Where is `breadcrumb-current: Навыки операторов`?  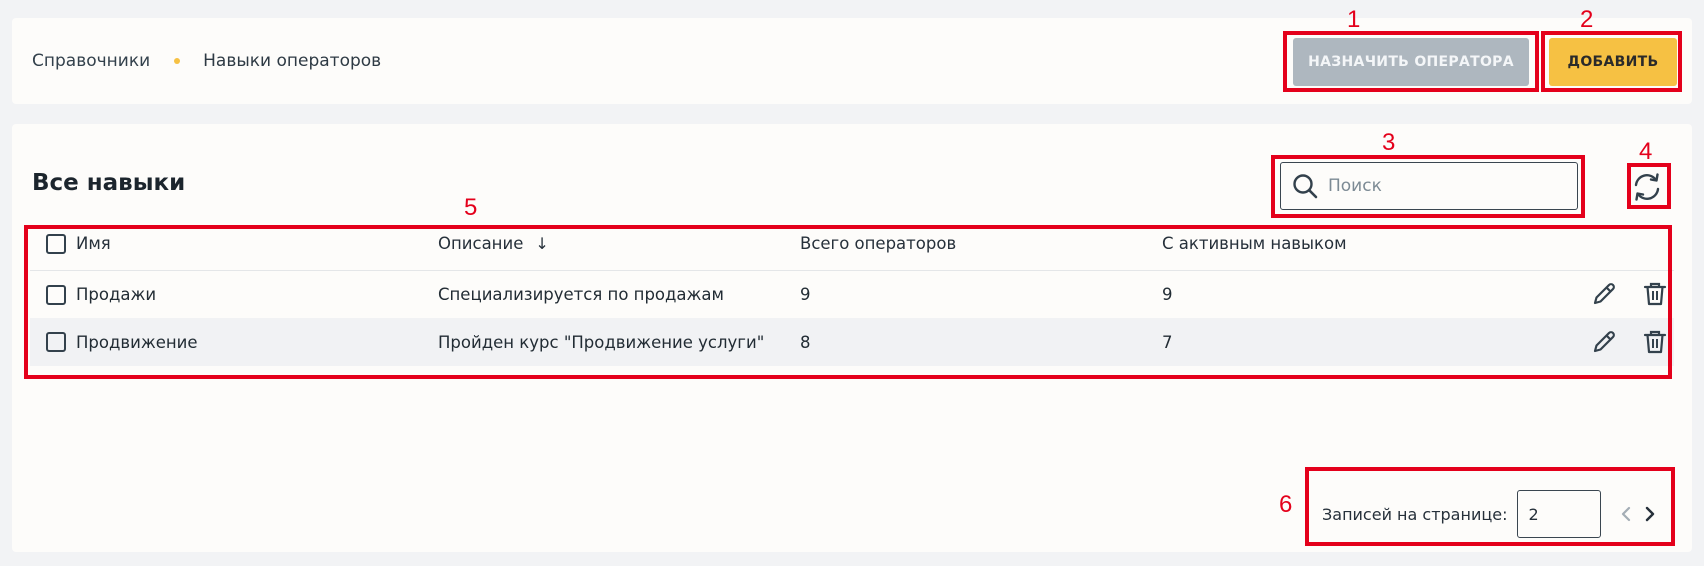 breadcrumb-current: Навыки операторов is located at coordinates (292, 61).